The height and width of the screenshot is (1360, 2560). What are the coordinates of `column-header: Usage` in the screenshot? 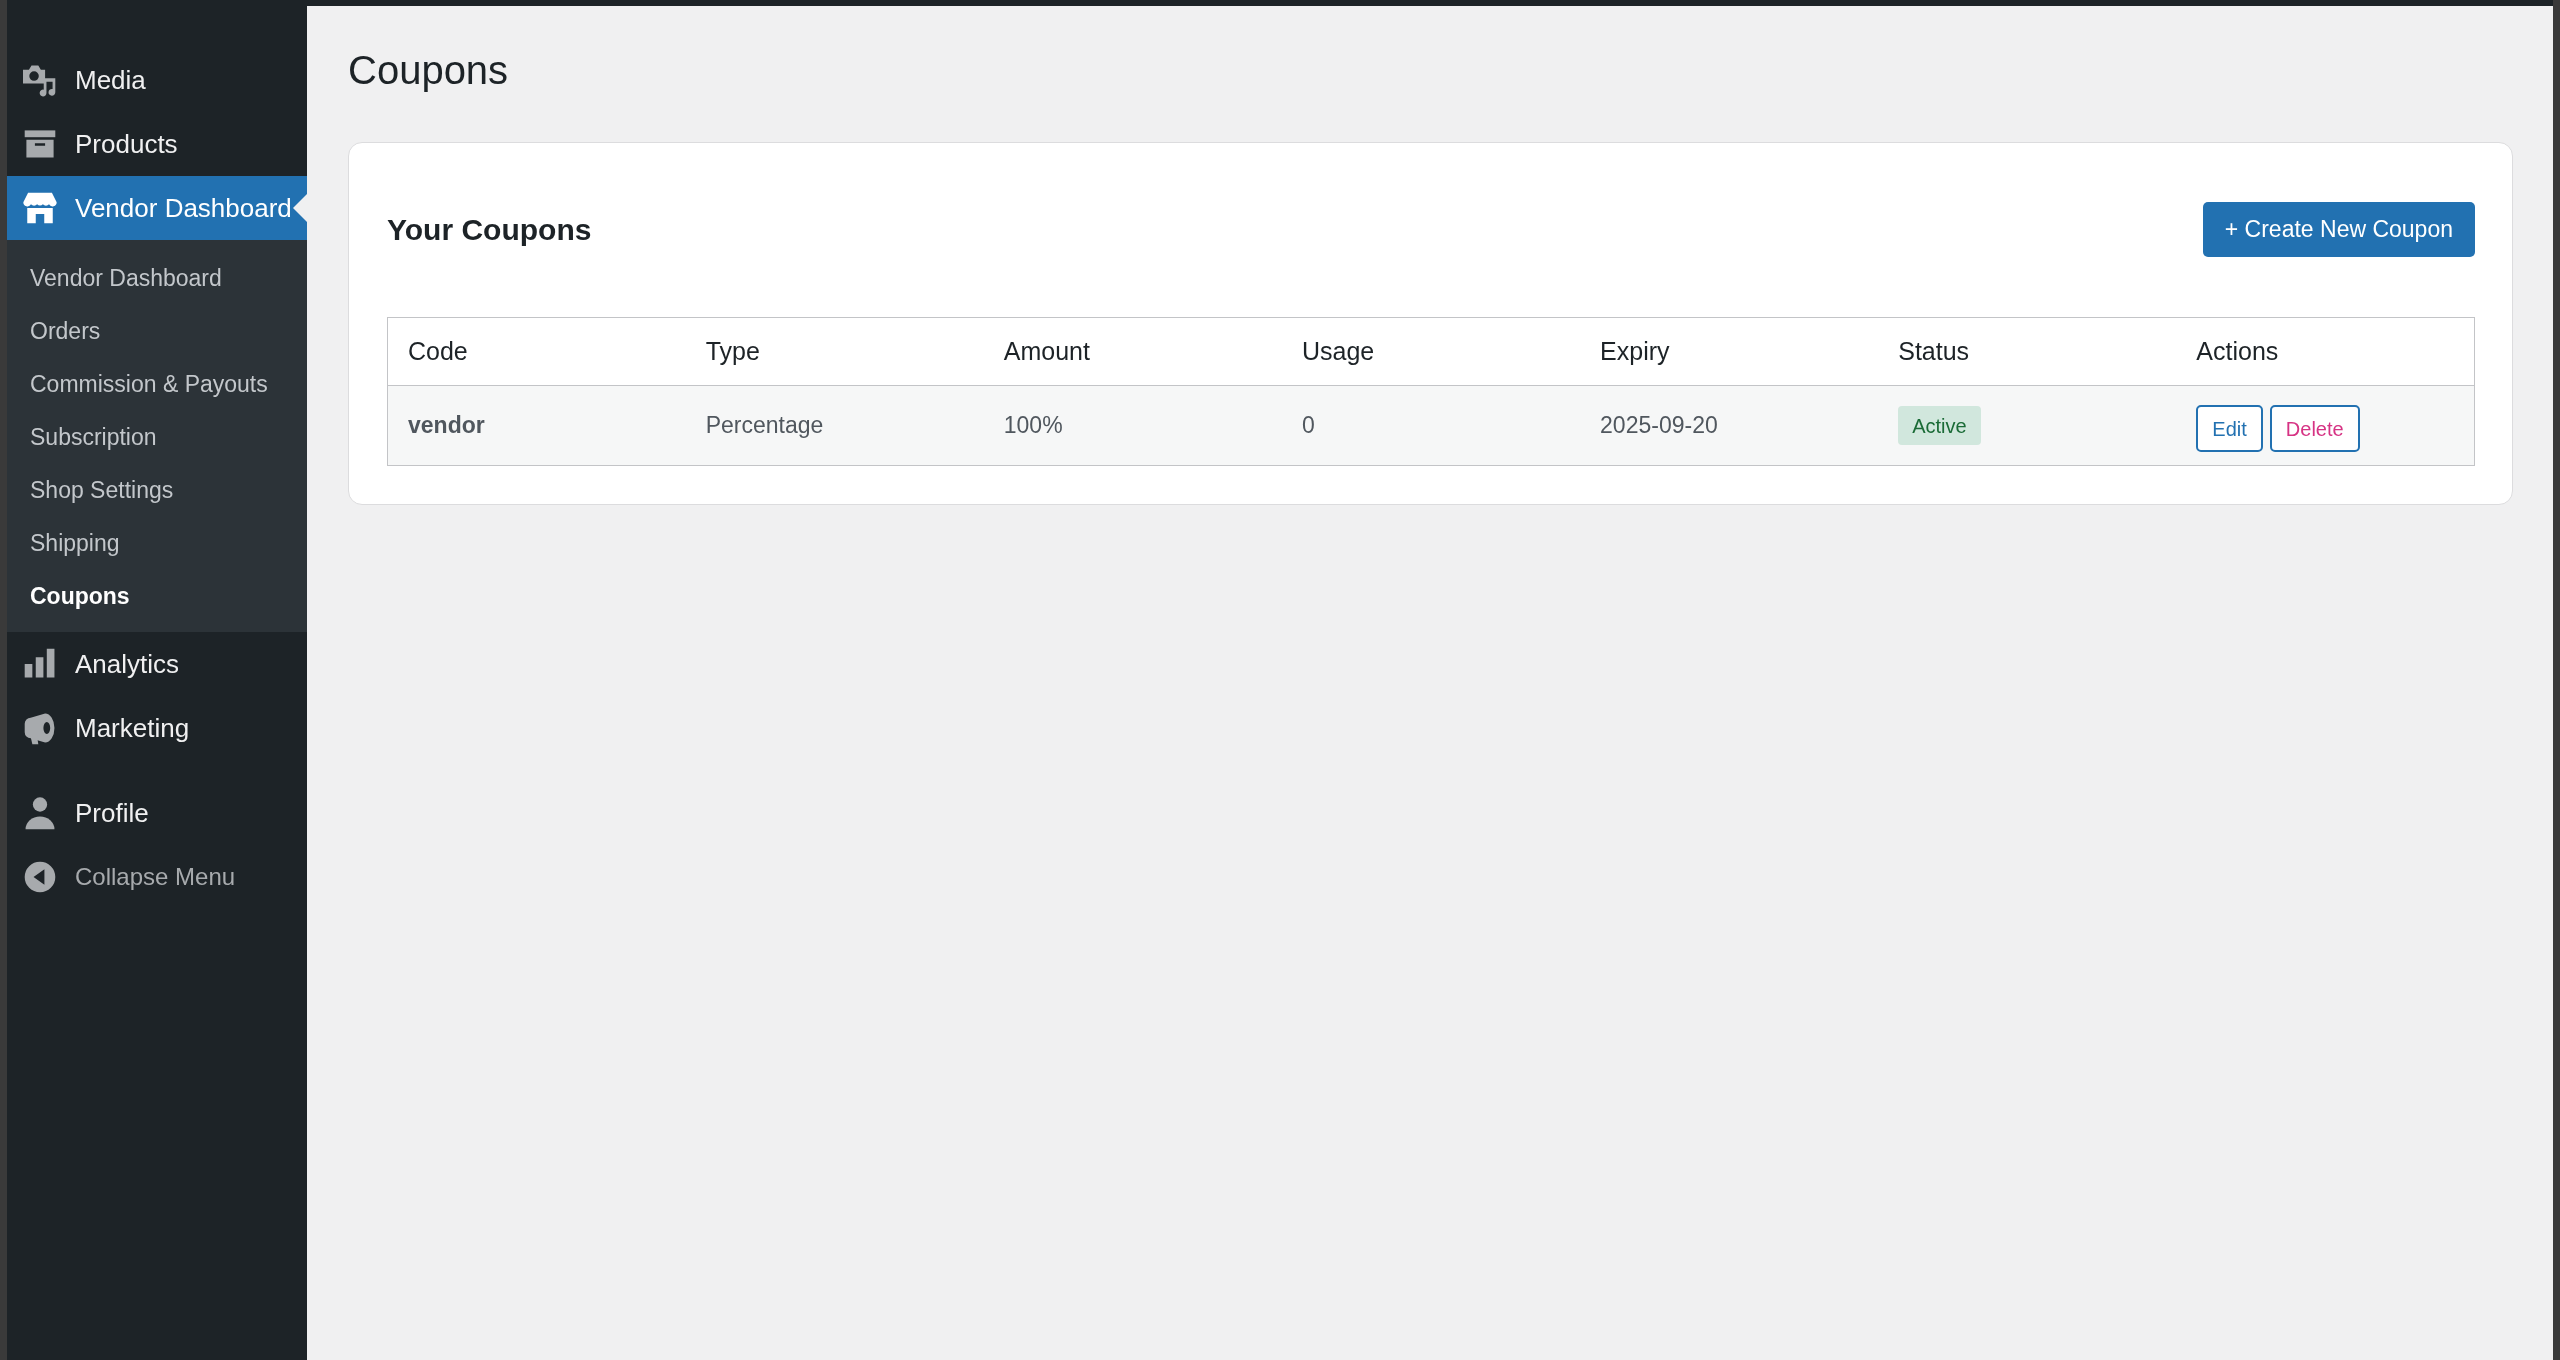 It's located at (1431, 351).